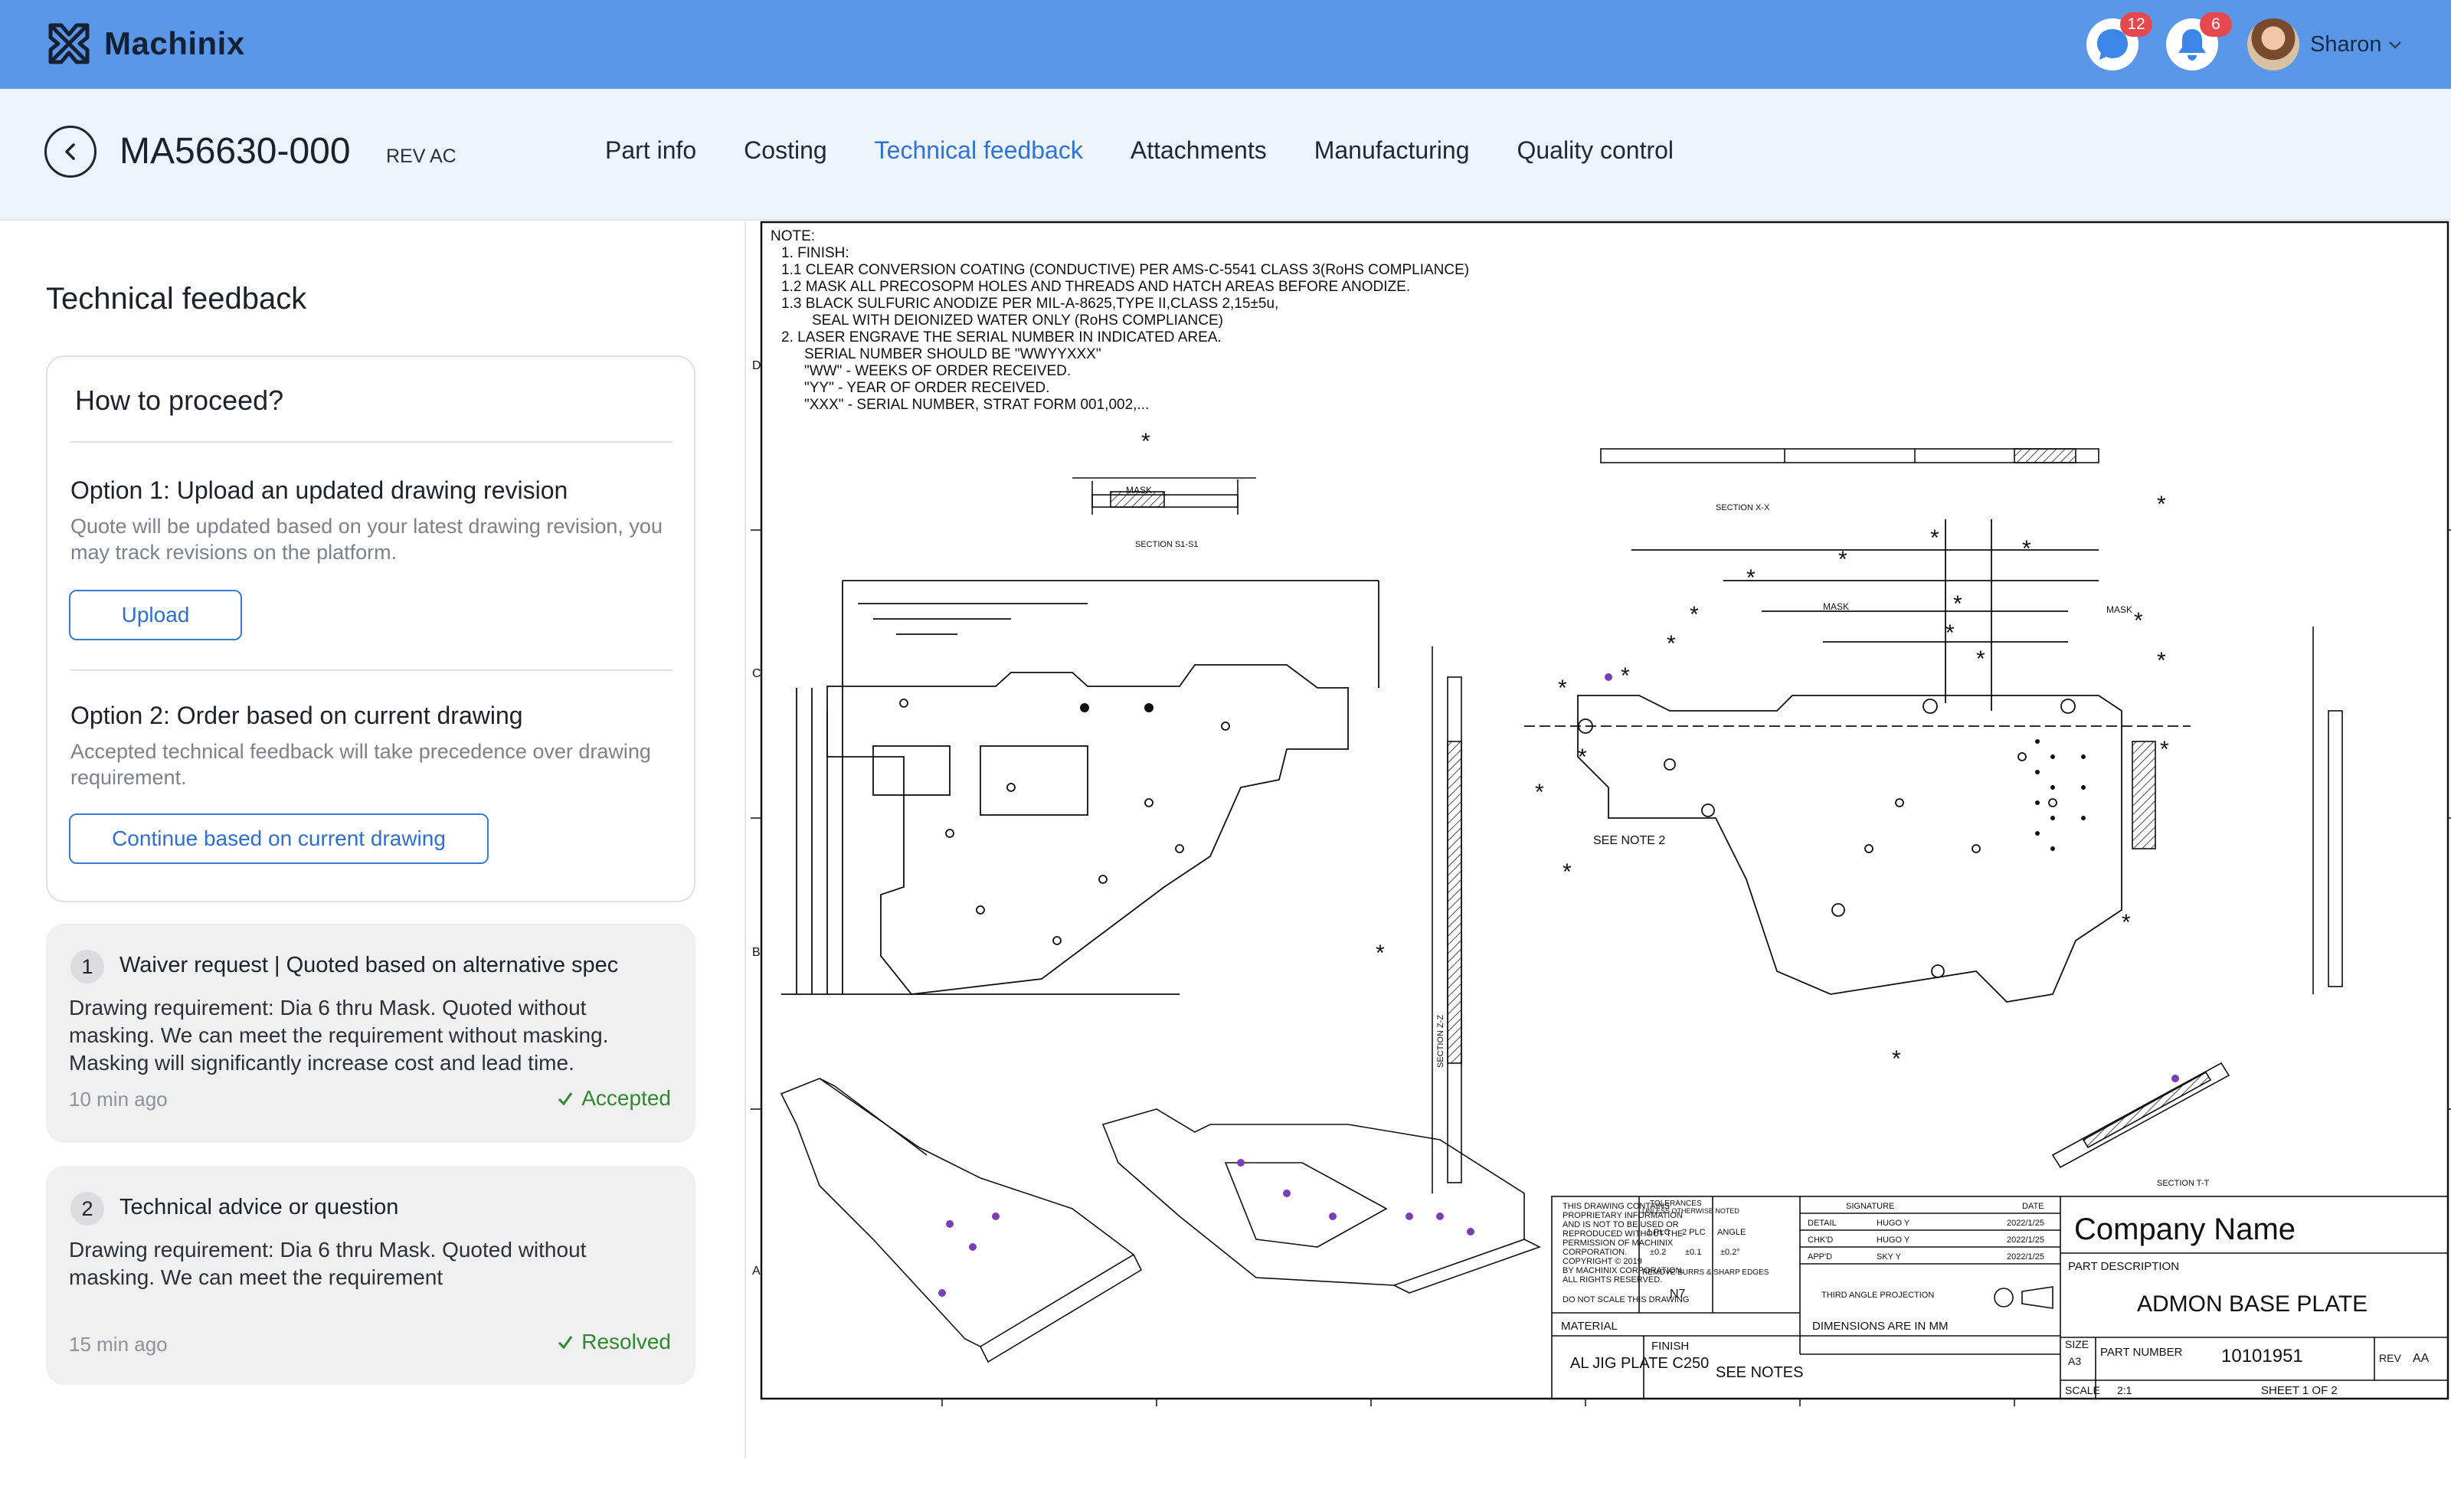 Image resolution: width=2451 pixels, height=1512 pixels. Describe the element at coordinates (1225, 44) in the screenshot. I see `top-bar: Machinix 12 6 Sharon` at that location.